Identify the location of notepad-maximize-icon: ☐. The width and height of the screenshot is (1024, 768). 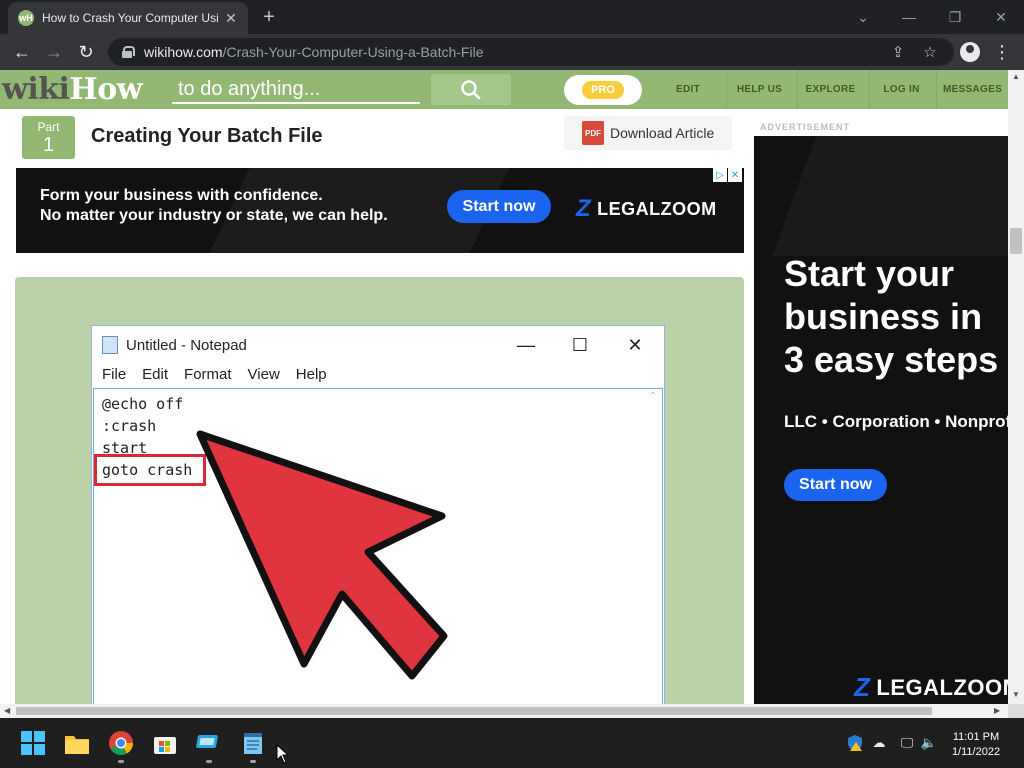
(580, 345).